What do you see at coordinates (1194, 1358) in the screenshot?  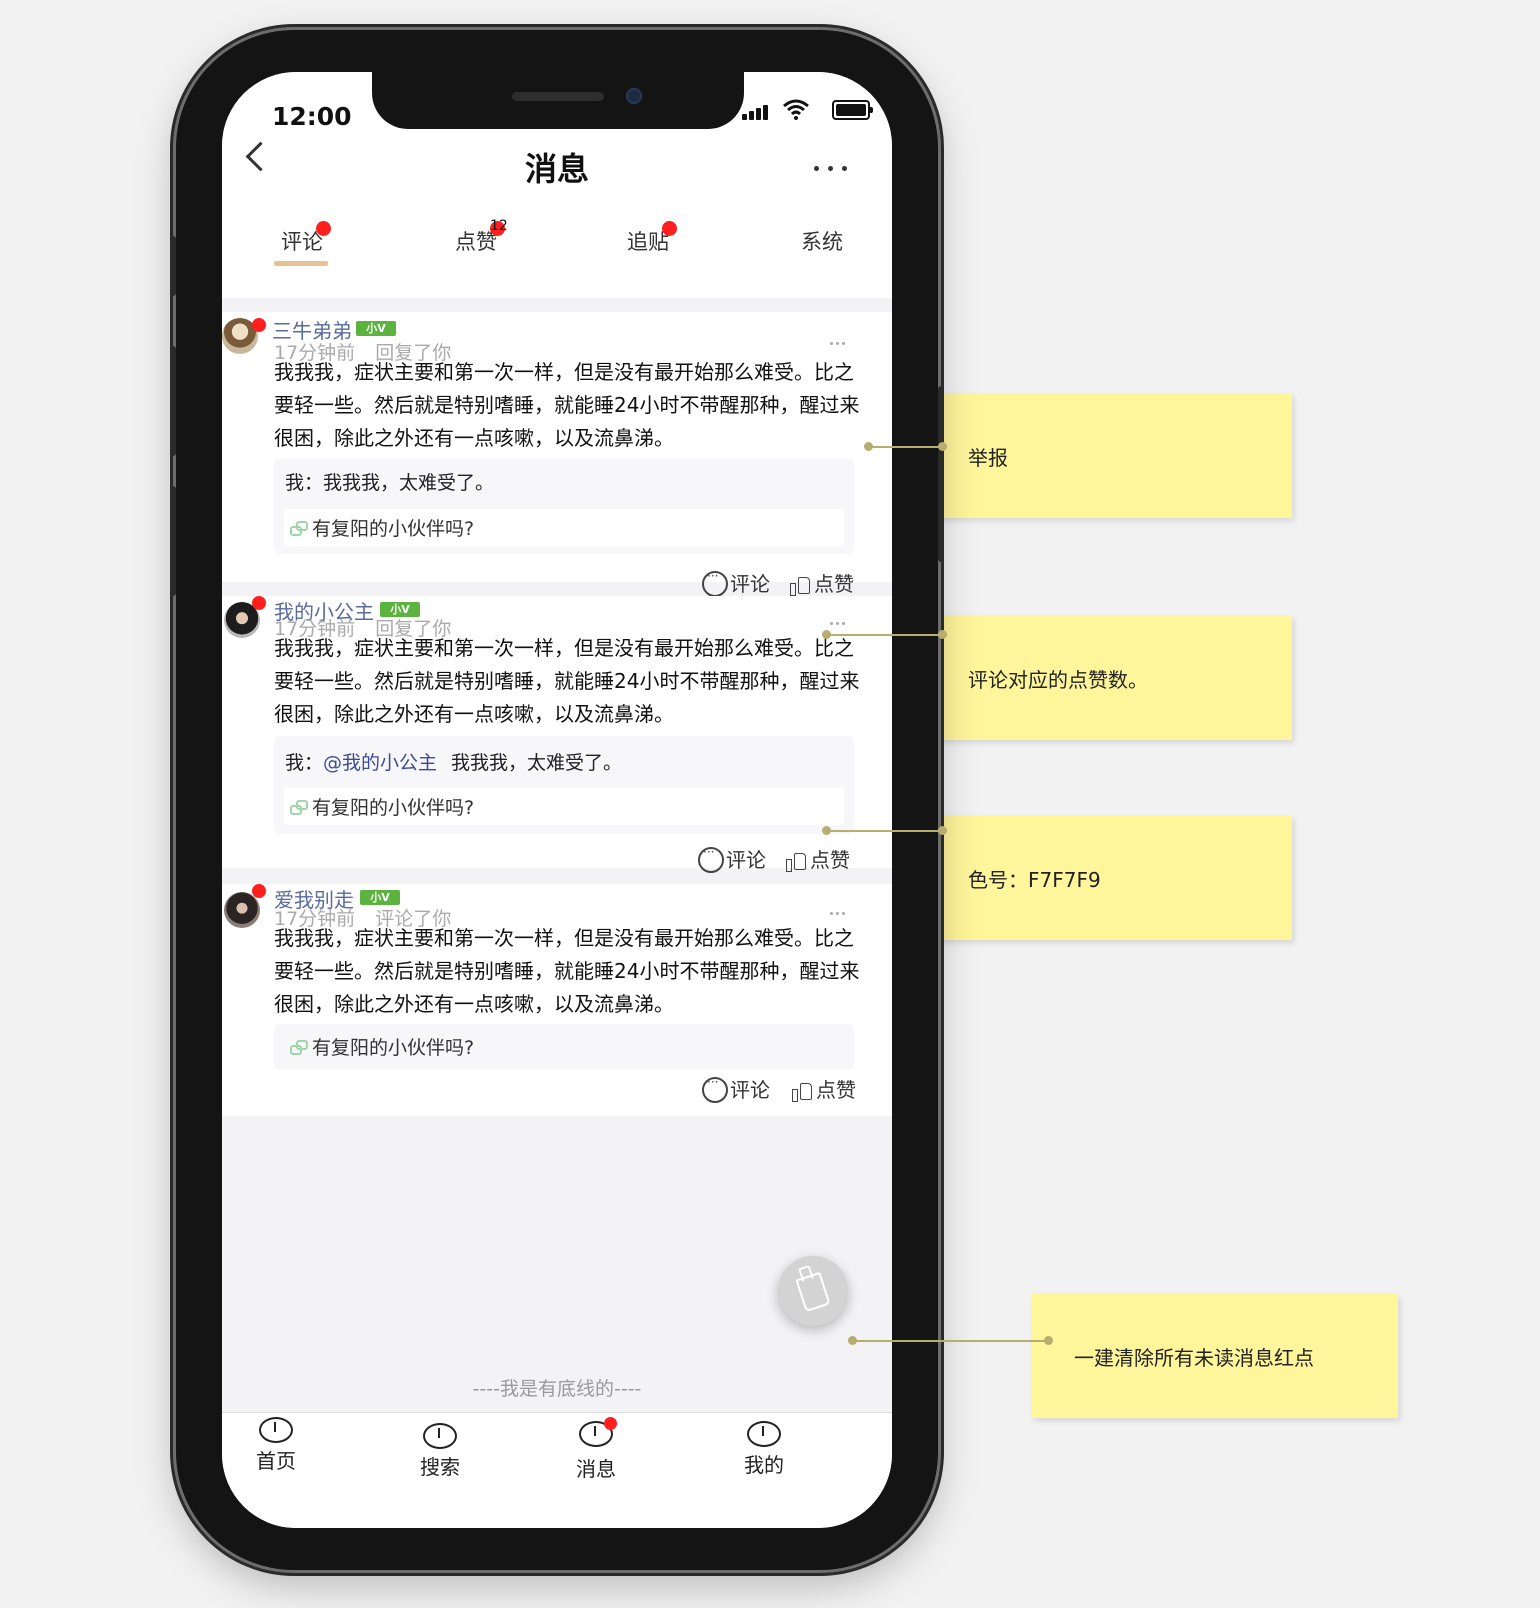 I see `annotation-clear-dots-text: 一建清除所有未读消息红点` at bounding box center [1194, 1358].